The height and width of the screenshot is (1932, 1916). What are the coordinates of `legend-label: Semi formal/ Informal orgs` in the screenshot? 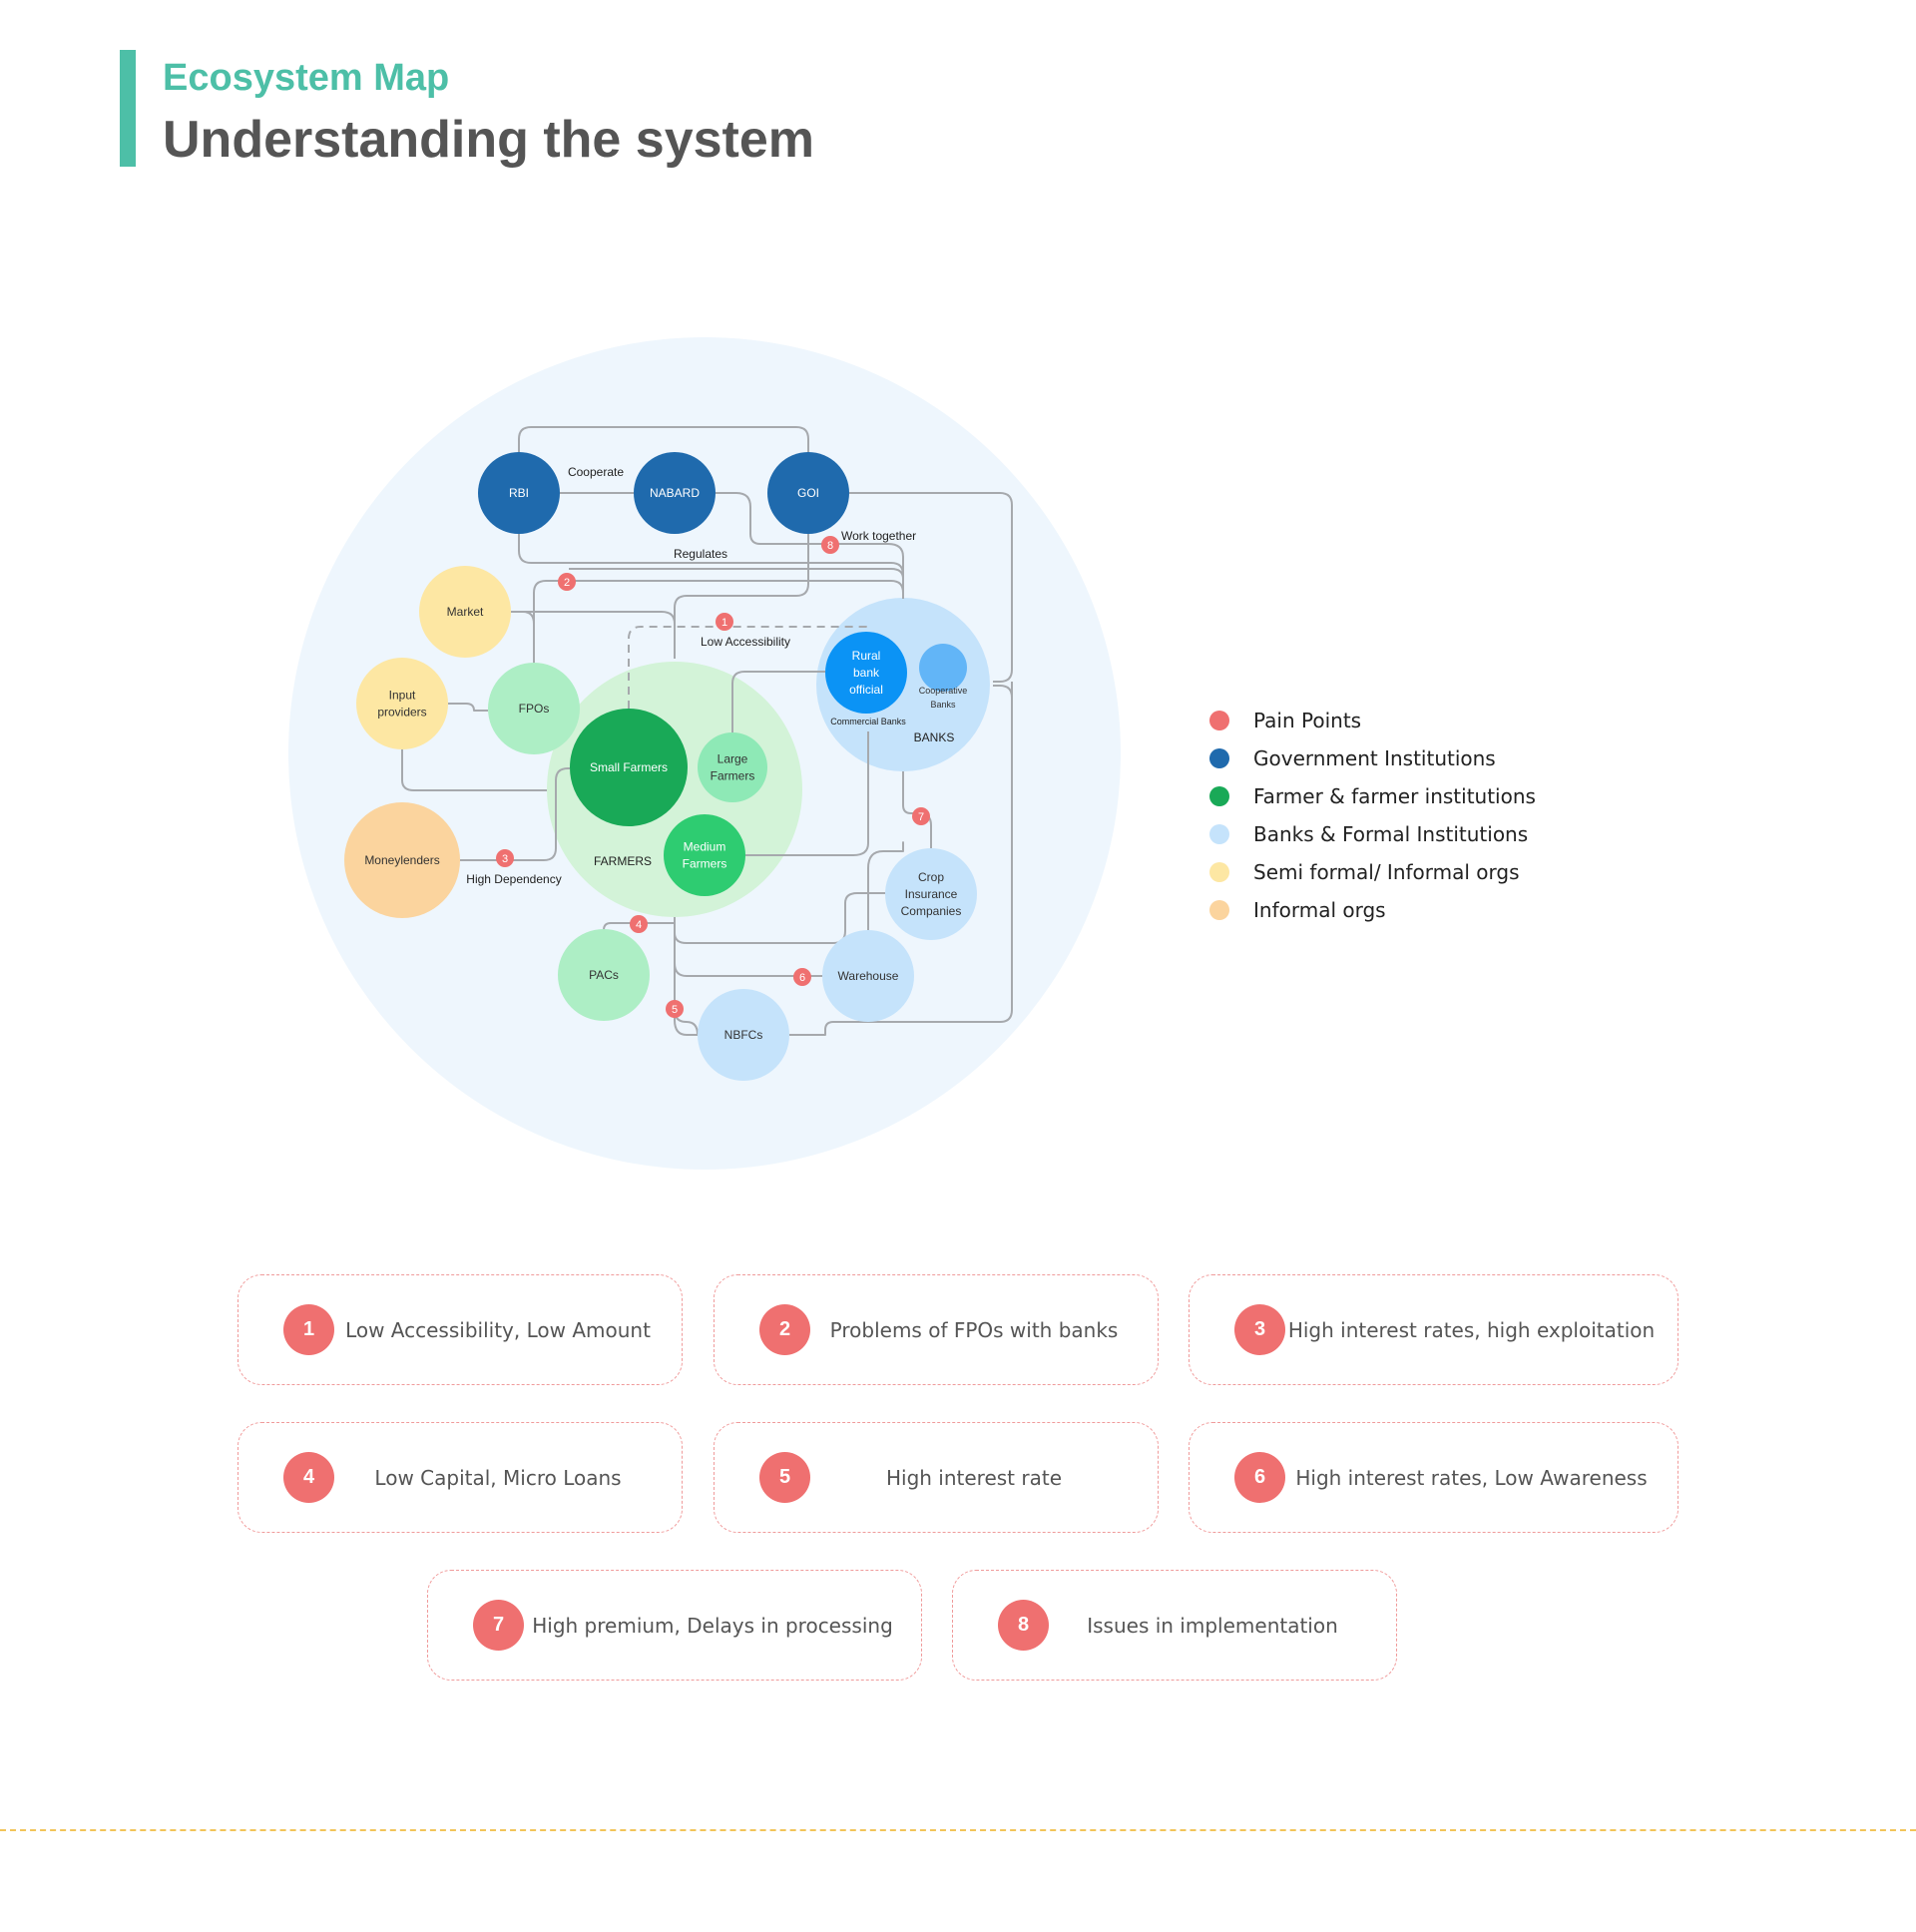 It's located at (1386, 872).